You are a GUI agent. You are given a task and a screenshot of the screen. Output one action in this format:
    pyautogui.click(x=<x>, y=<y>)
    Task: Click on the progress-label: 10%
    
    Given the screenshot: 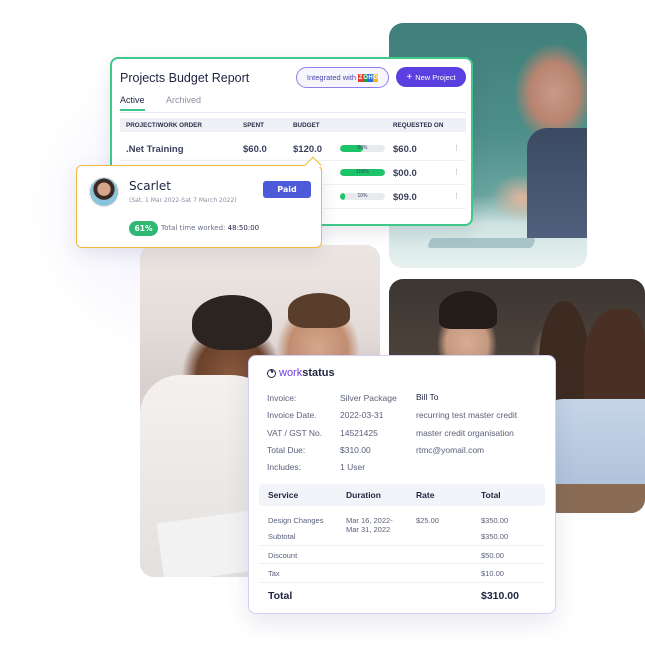 What is the action you would take?
    pyautogui.click(x=362, y=196)
    